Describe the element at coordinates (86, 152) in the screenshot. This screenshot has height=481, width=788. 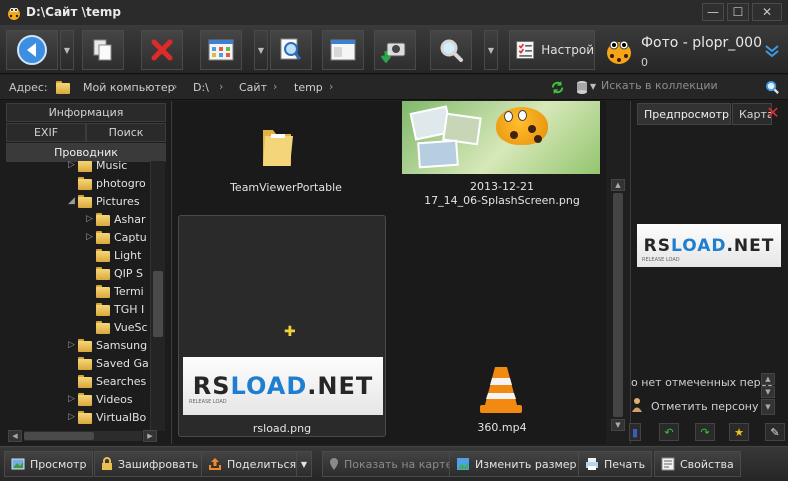
I see `tab-explorer: Проводник` at that location.